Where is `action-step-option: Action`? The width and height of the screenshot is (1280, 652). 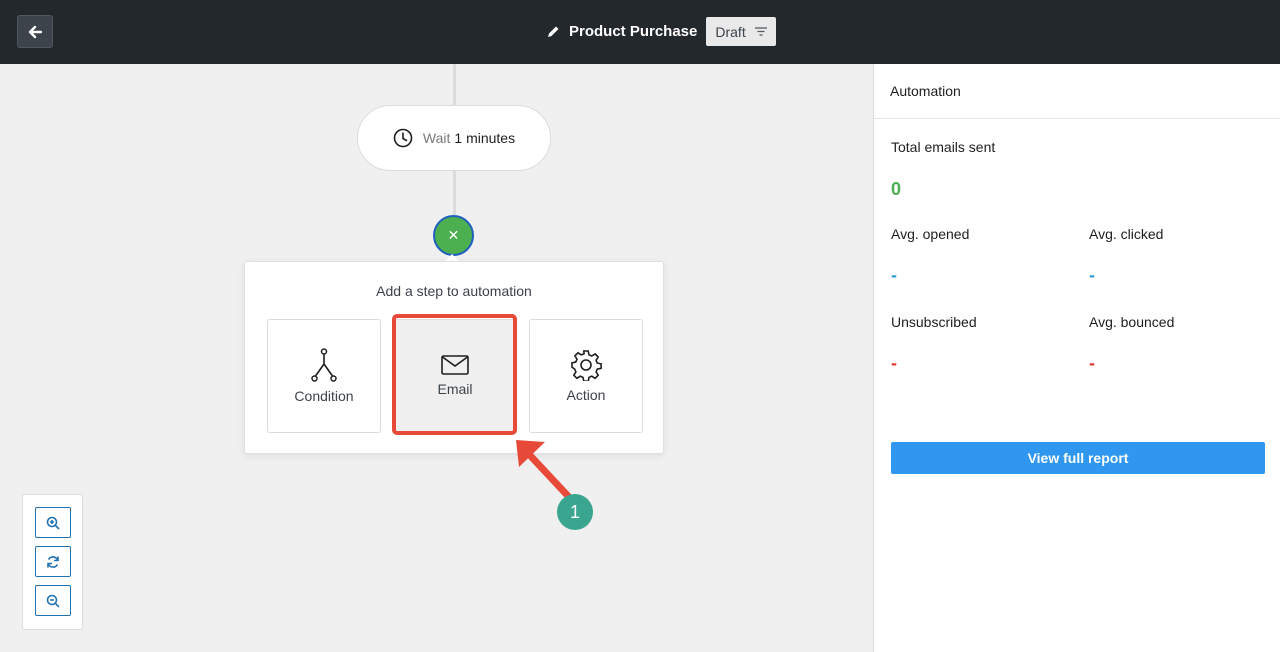 action-step-option: Action is located at coordinates (586, 376).